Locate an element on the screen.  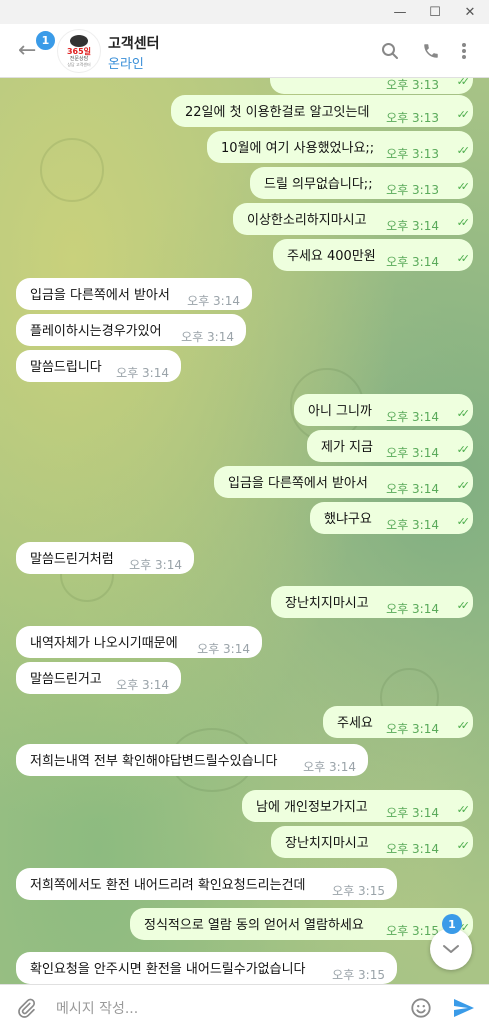
message-bubble-in: 말씀드립니다 오후 3:14 is located at coordinates (98, 366).